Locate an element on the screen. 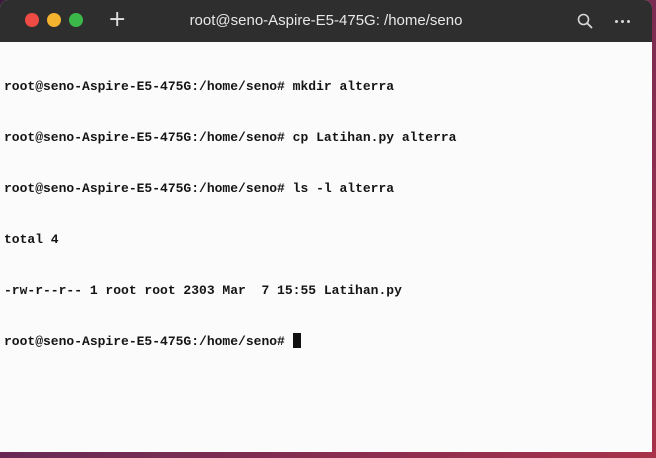 The image size is (656, 458). search-button is located at coordinates (585, 21).